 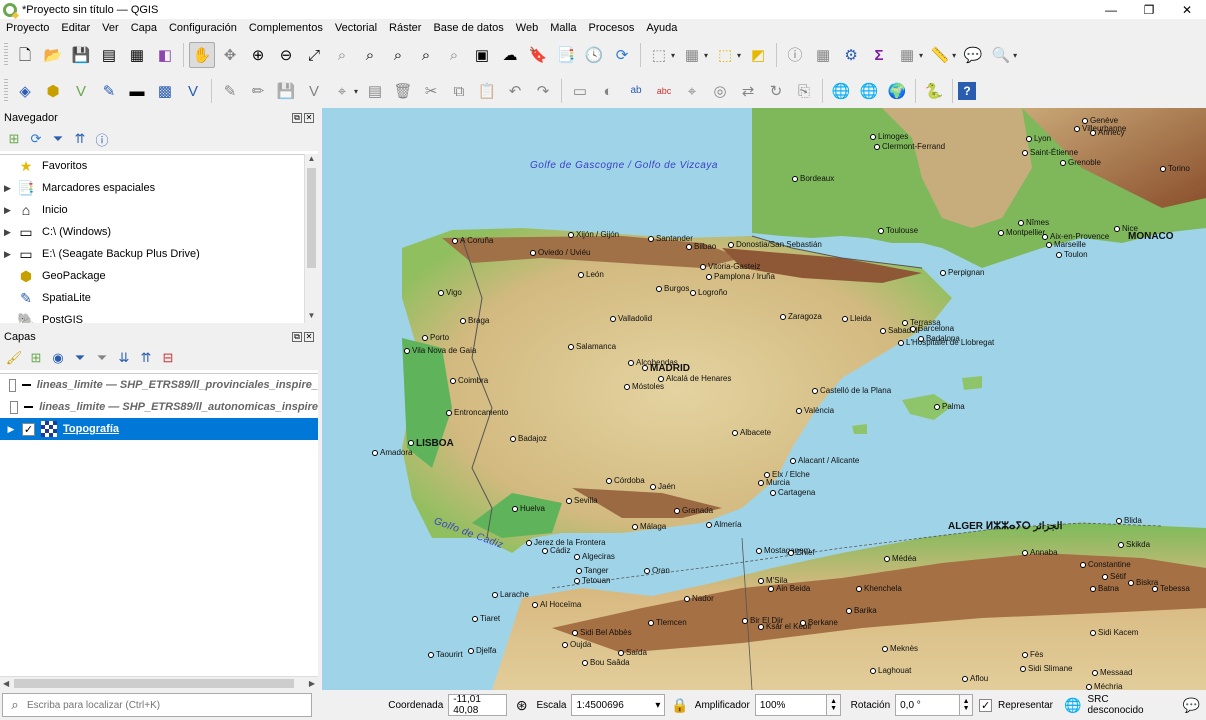 What do you see at coordinates (1191, 705) in the screenshot?
I see `messages-icon: 💬` at bounding box center [1191, 705].